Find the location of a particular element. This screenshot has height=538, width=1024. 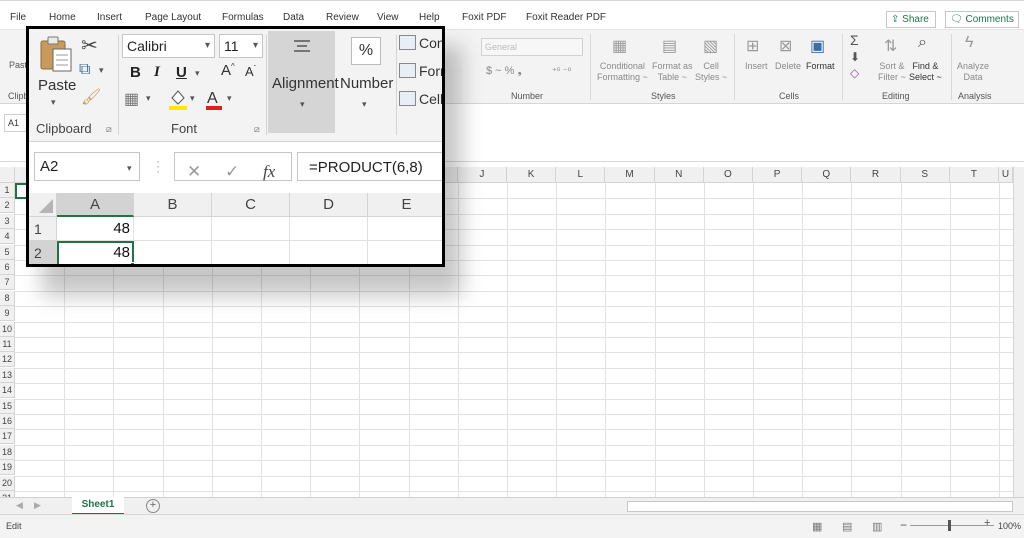

row-header-11: 11 is located at coordinates (7, 344).